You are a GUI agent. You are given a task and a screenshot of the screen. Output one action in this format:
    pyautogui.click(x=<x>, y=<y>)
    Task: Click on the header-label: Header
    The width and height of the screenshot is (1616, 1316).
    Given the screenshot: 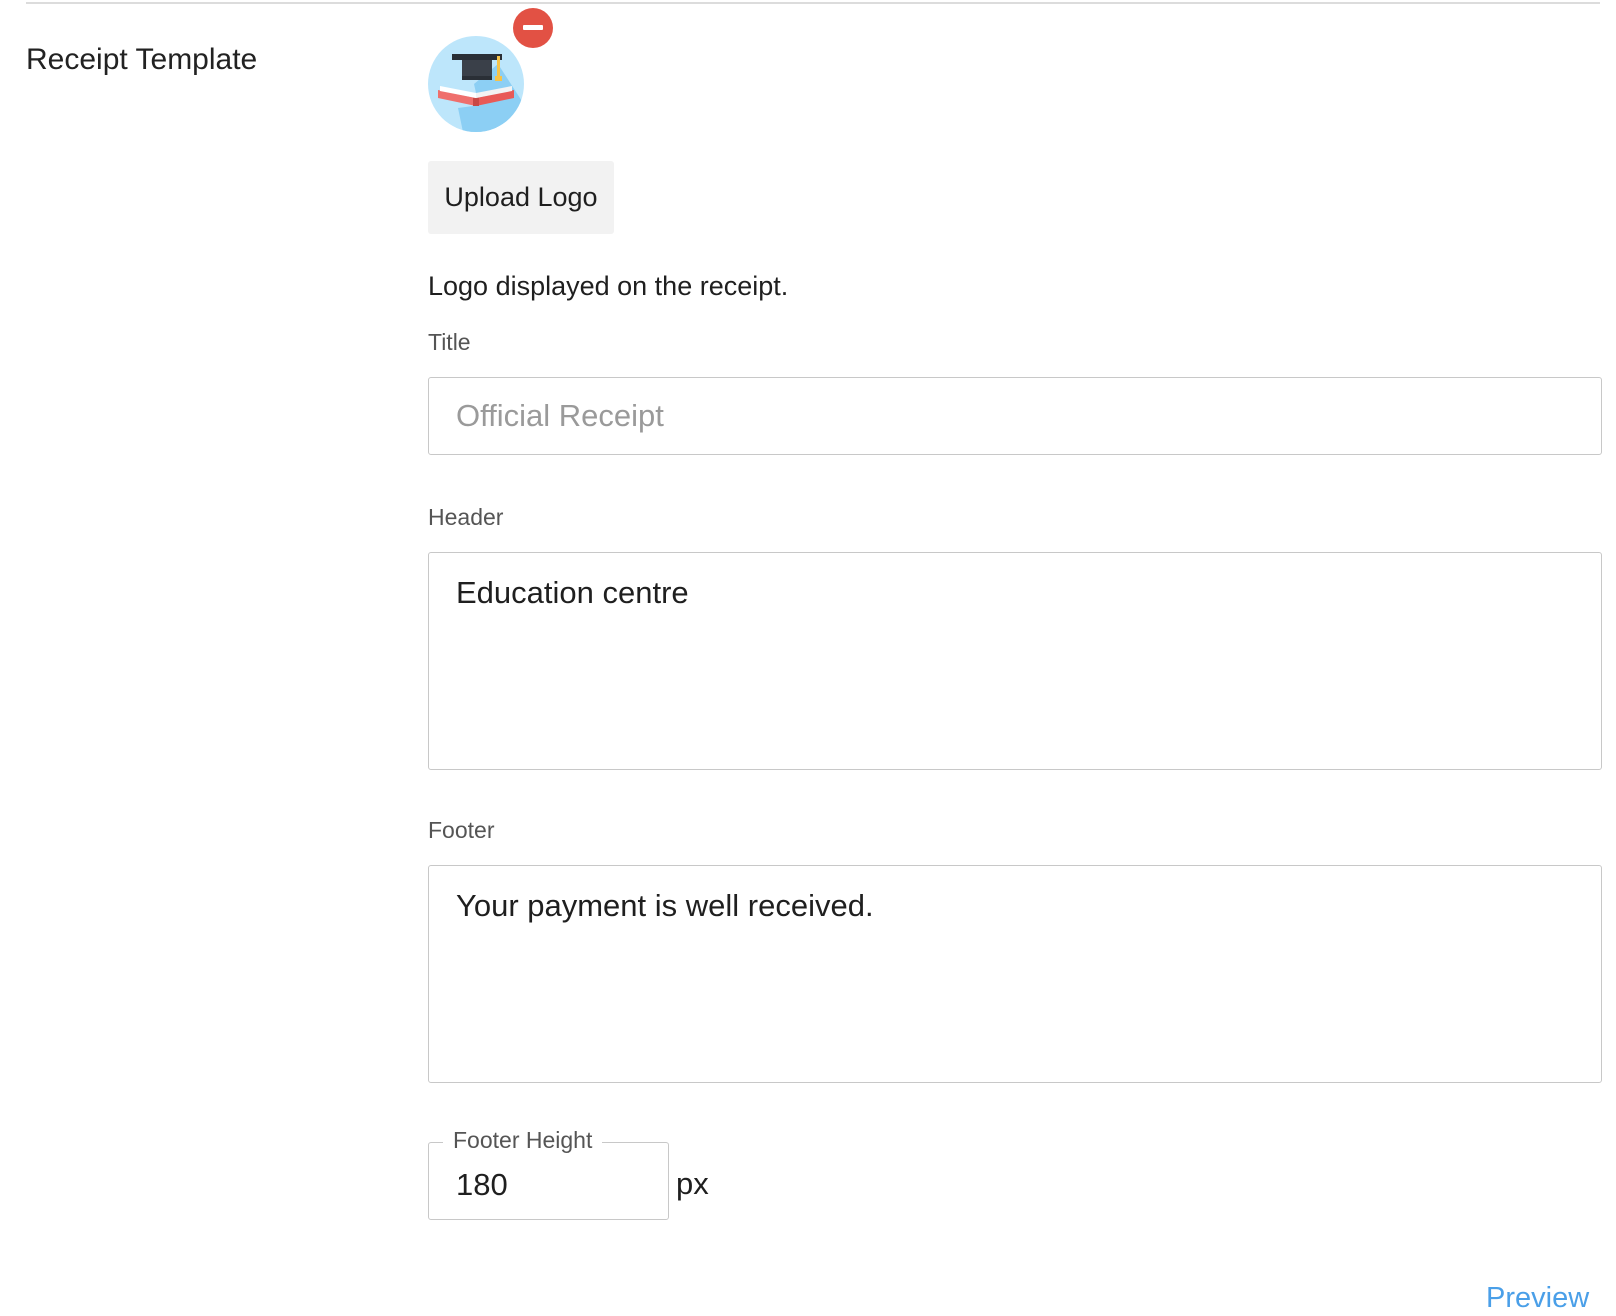 What is the action you would take?
    pyautogui.click(x=466, y=517)
    